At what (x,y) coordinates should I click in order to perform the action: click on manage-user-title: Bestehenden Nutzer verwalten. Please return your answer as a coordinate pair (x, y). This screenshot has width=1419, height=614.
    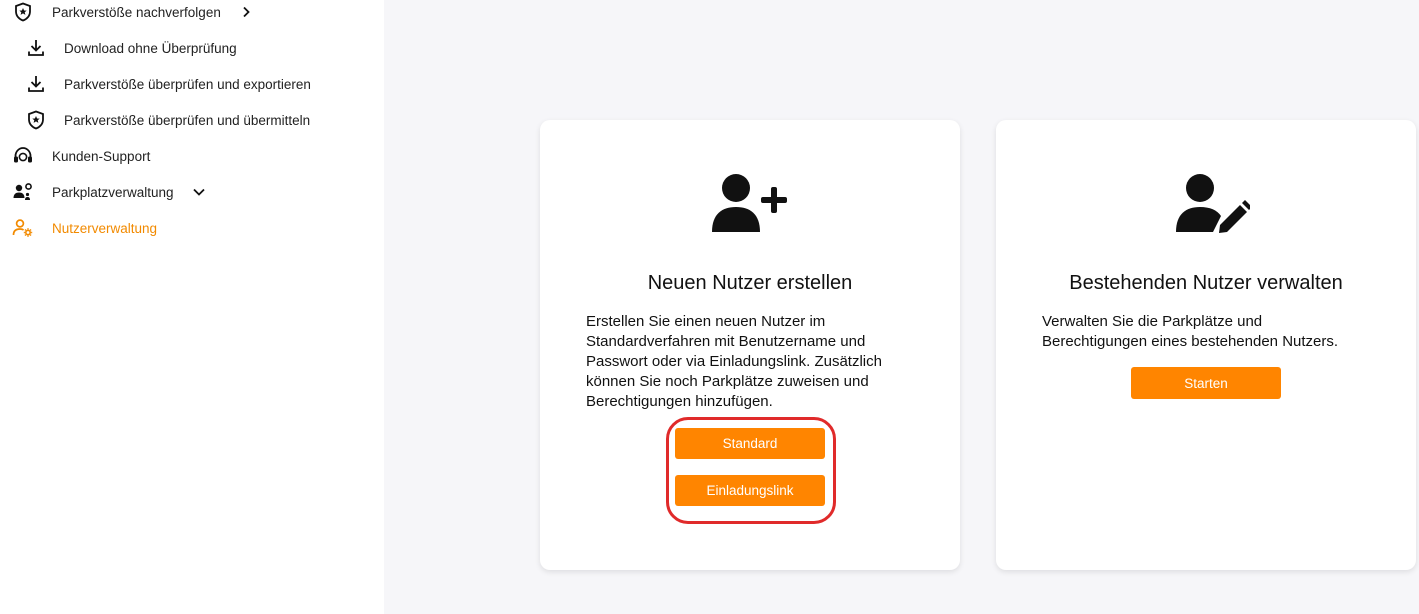
    Looking at the image, I should click on (1206, 283).